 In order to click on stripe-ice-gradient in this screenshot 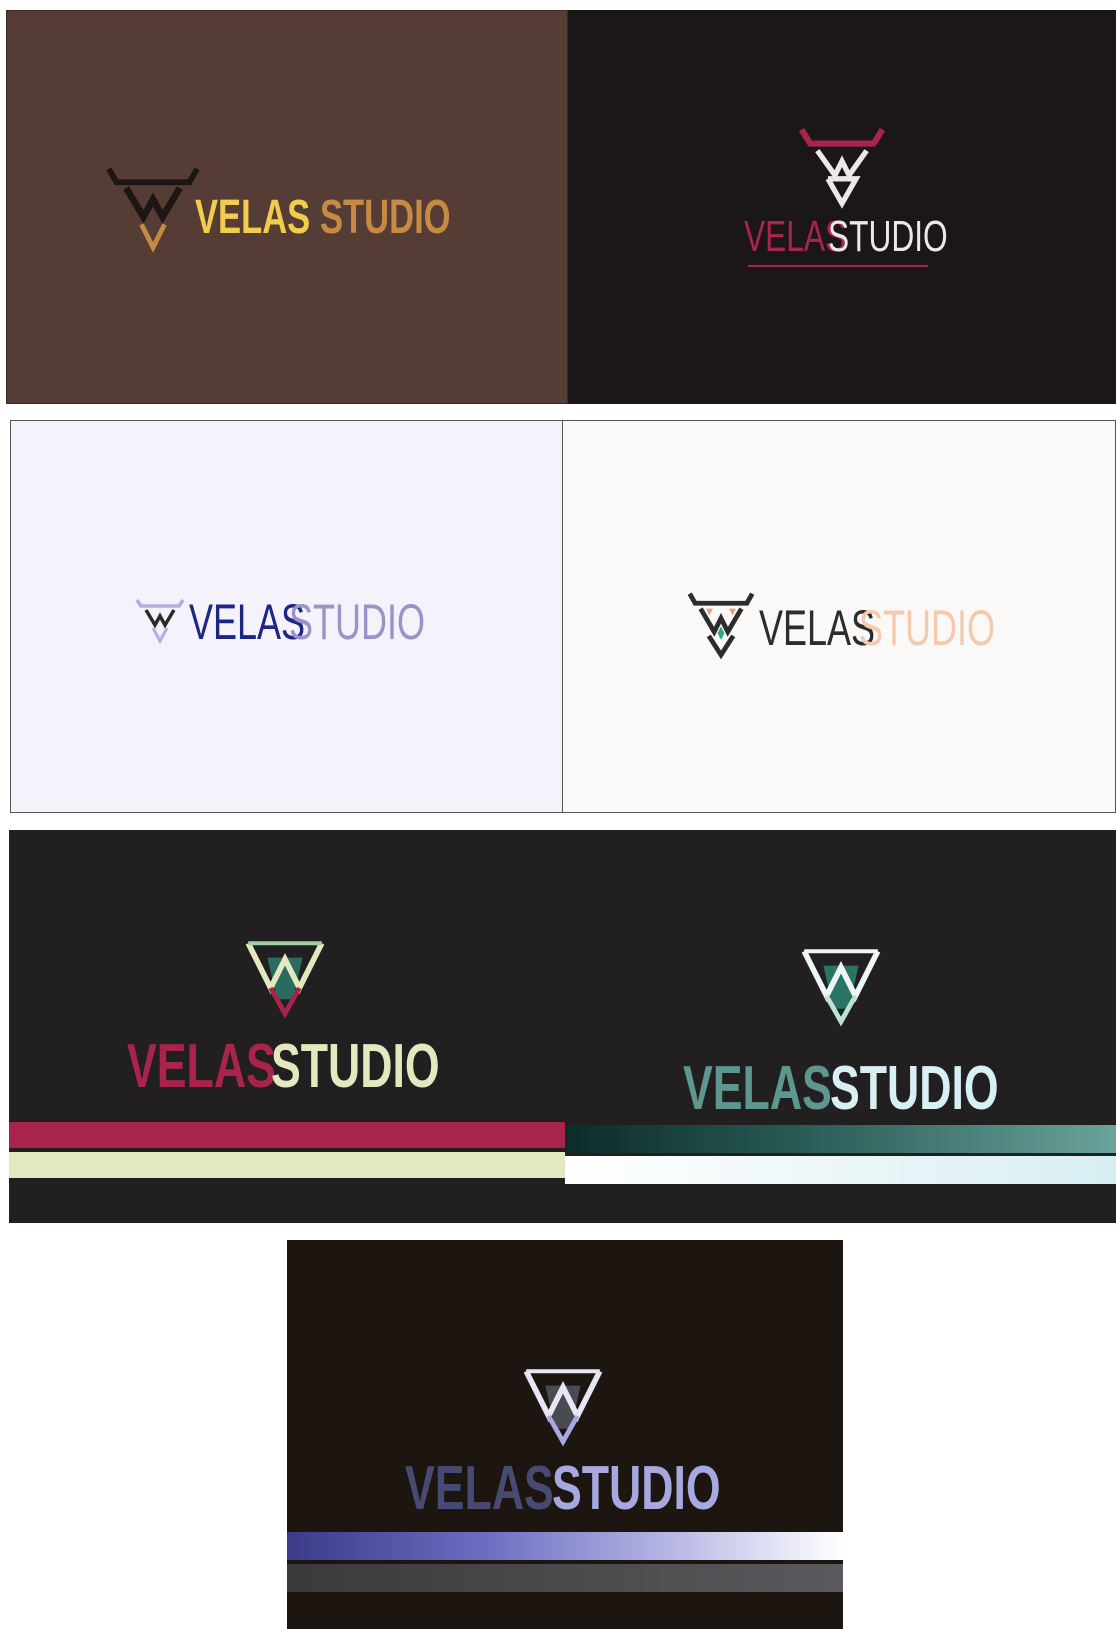, I will do `click(840, 1170)`.